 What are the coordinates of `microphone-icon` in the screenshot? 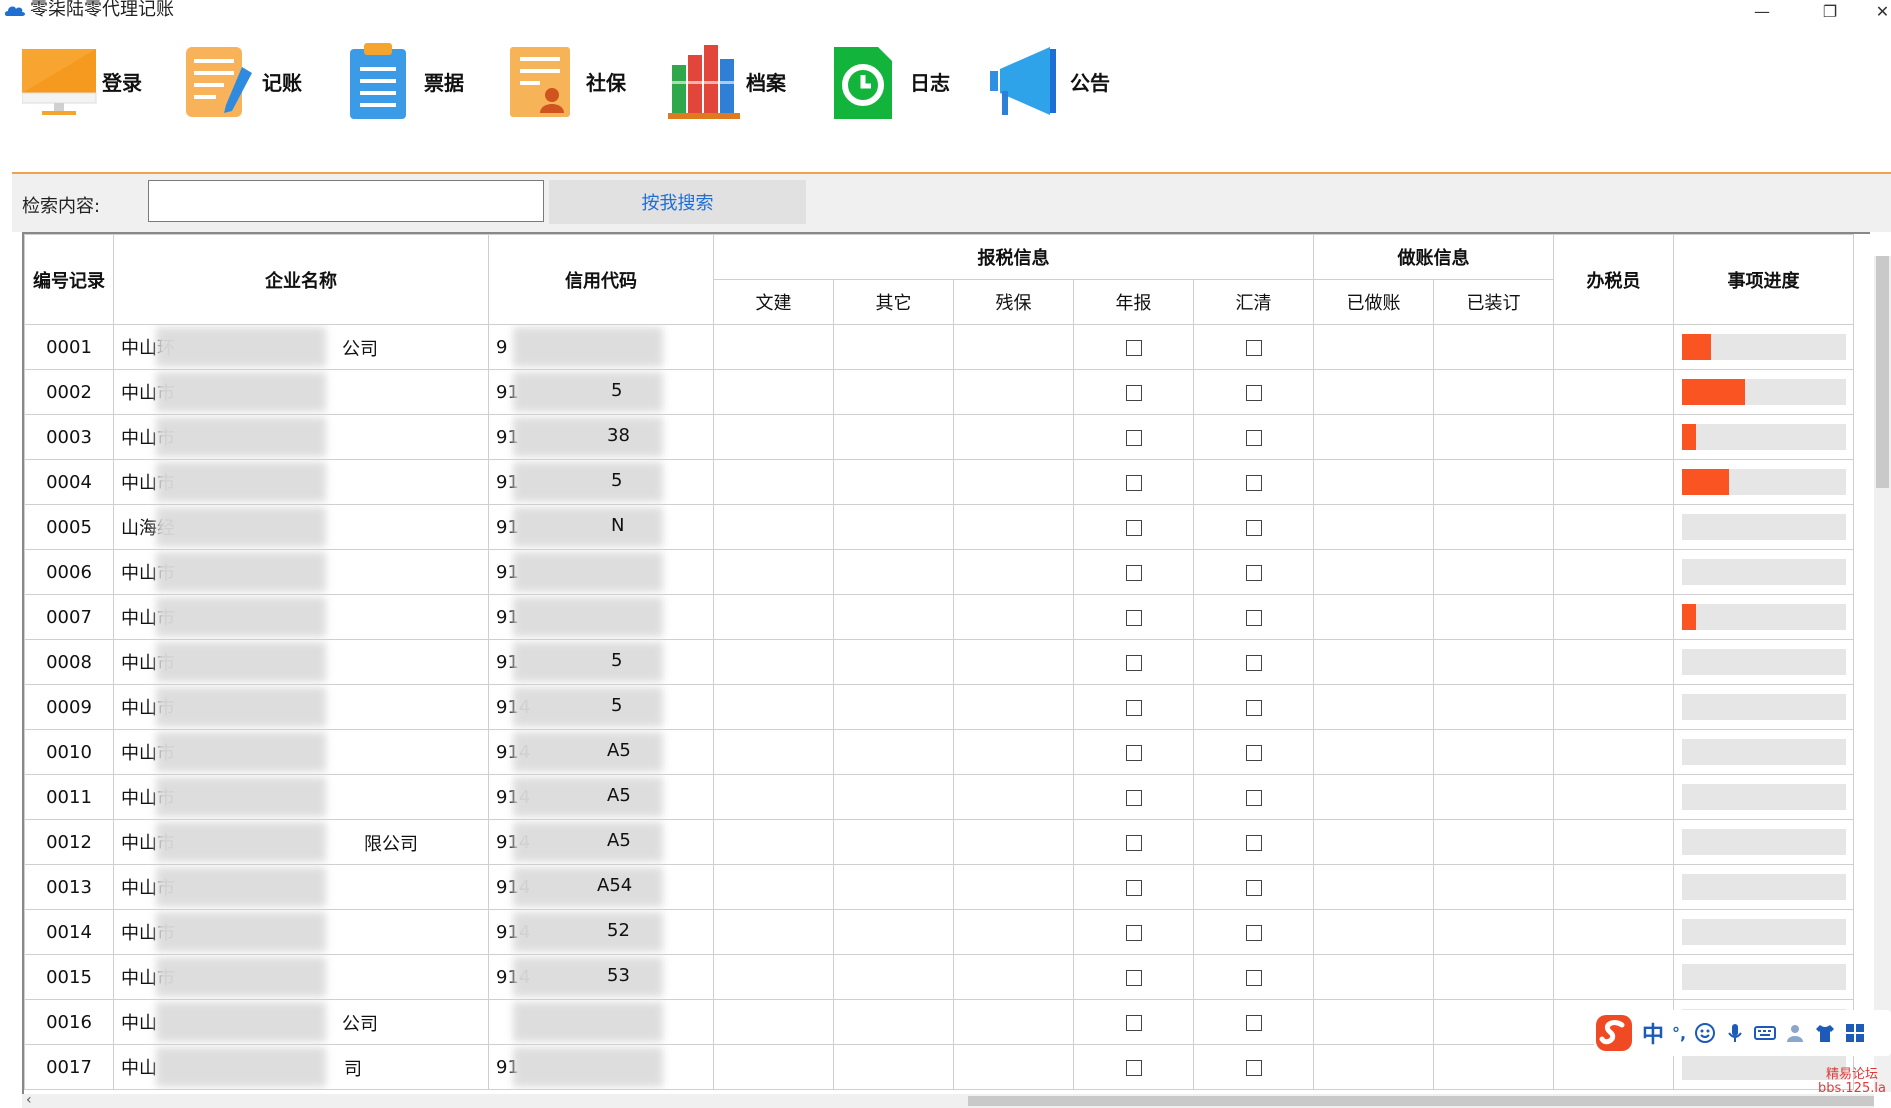 It's located at (1735, 1033).